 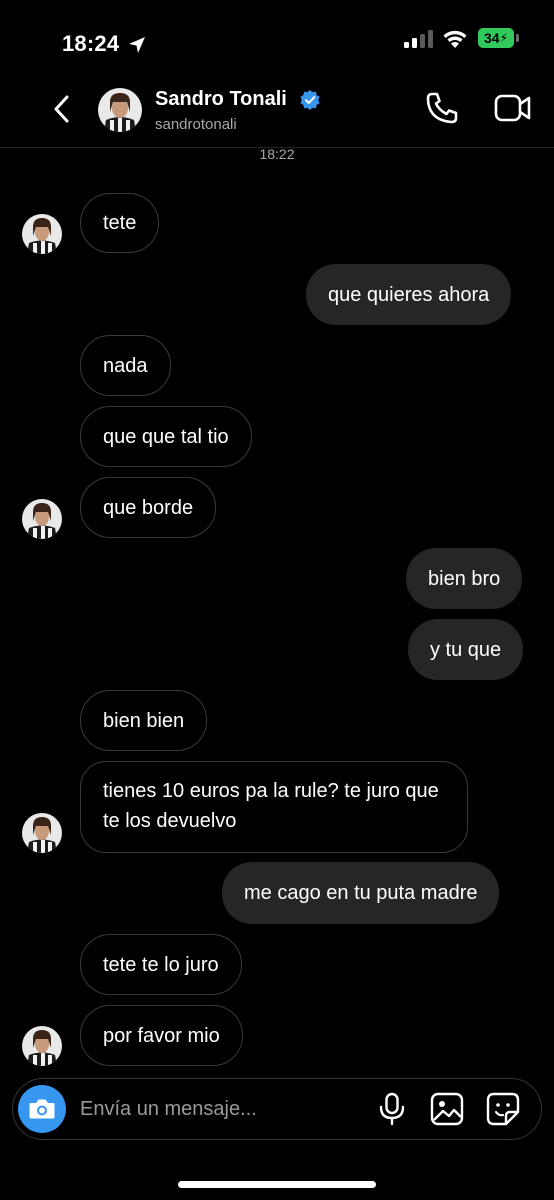 What do you see at coordinates (455, 39) in the screenshot?
I see `wifi-icon` at bounding box center [455, 39].